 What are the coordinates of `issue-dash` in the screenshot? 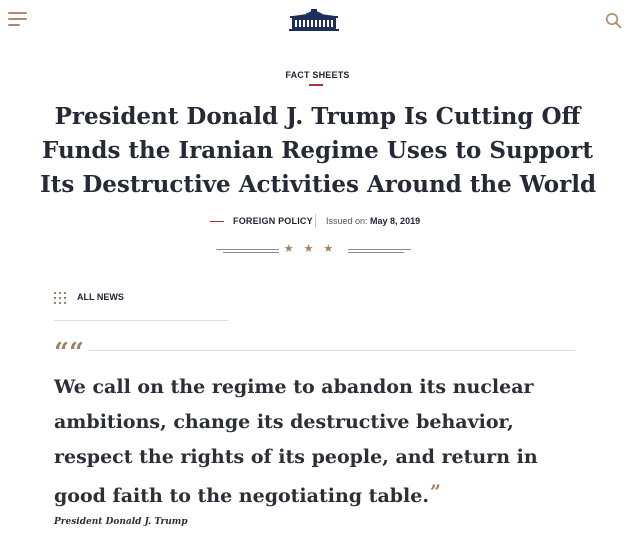 It's located at (217, 221).